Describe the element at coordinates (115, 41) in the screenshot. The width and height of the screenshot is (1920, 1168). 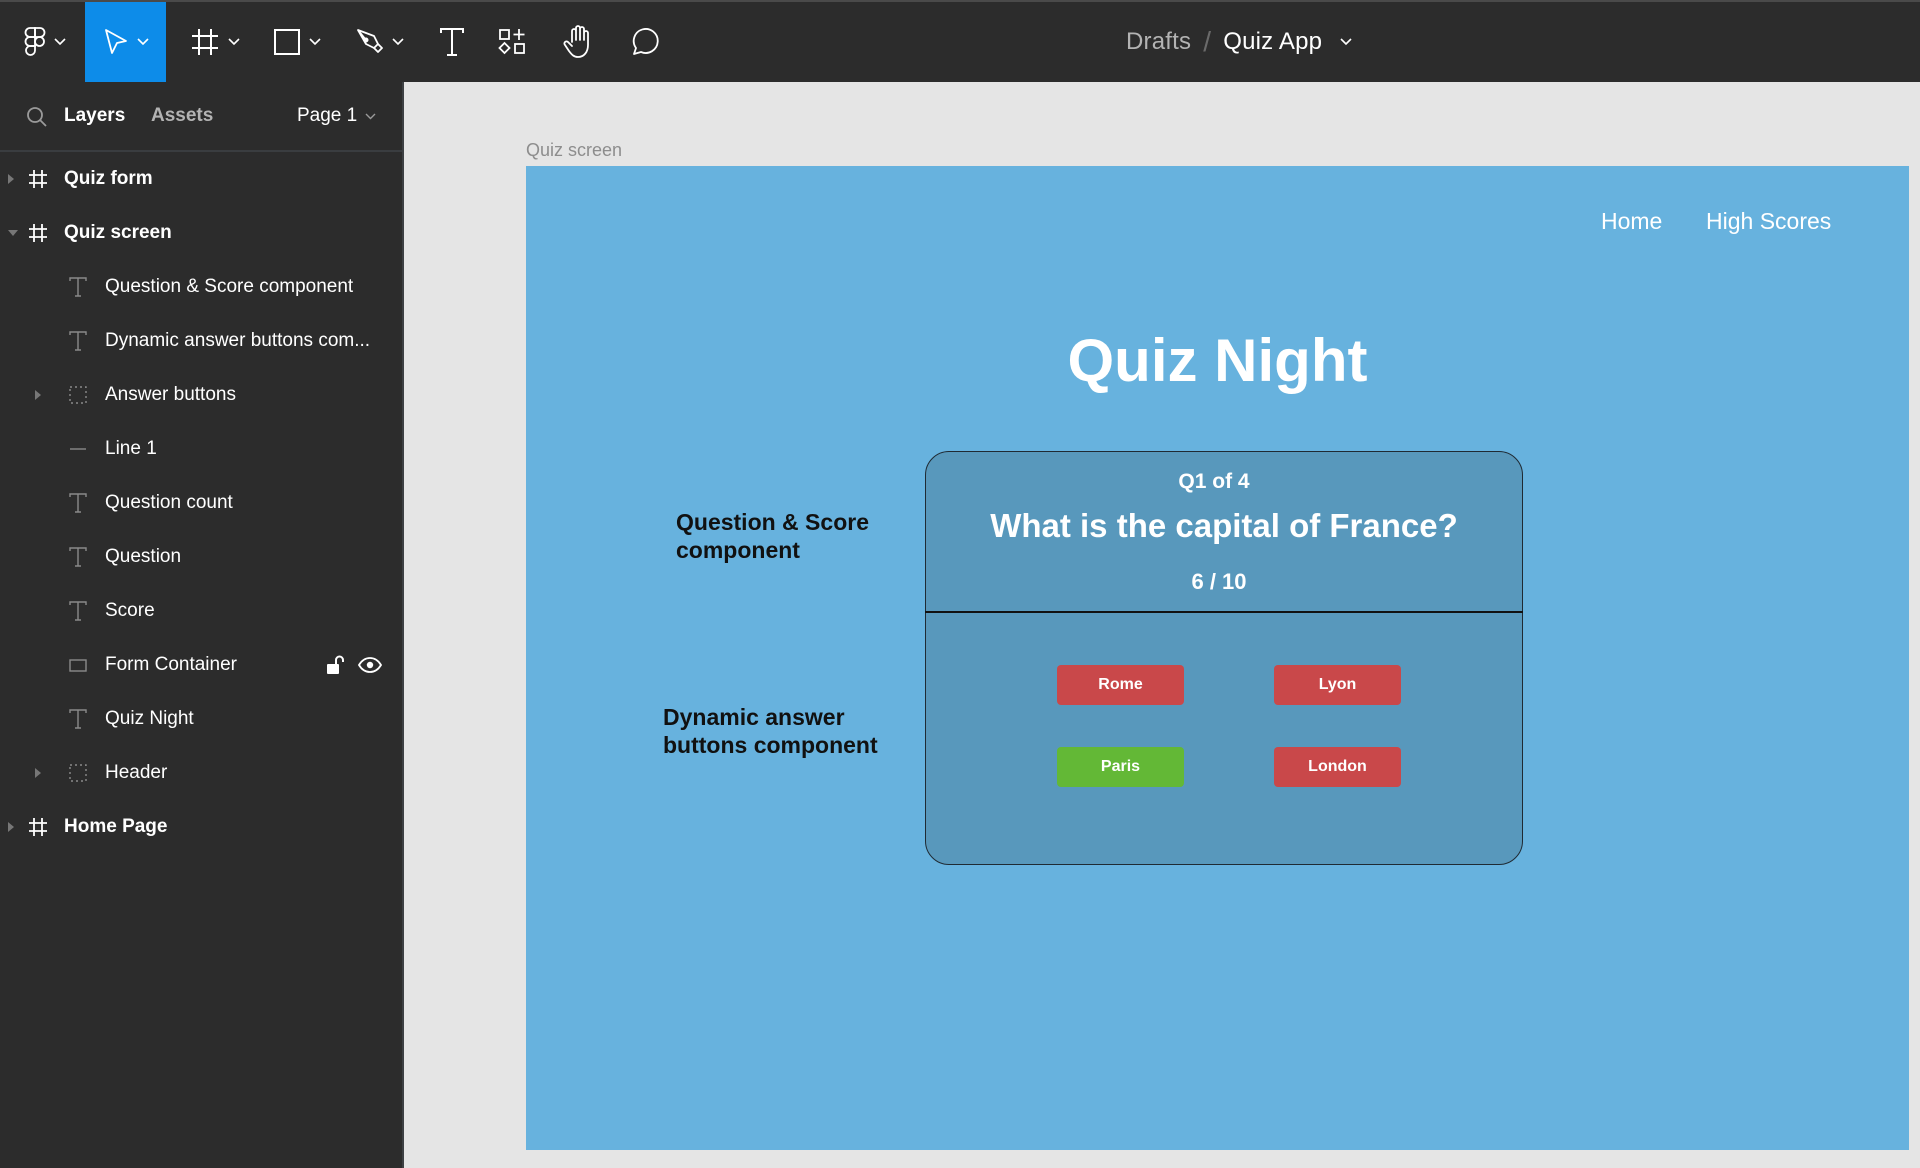
I see `move-arrow-icon` at that location.